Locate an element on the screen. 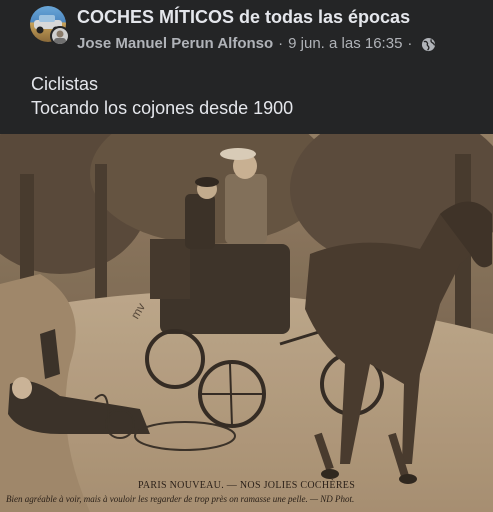 This screenshot has height=512, width=493. post-text-line: Tocando los cojones desde 1900 is located at coordinates (162, 108).